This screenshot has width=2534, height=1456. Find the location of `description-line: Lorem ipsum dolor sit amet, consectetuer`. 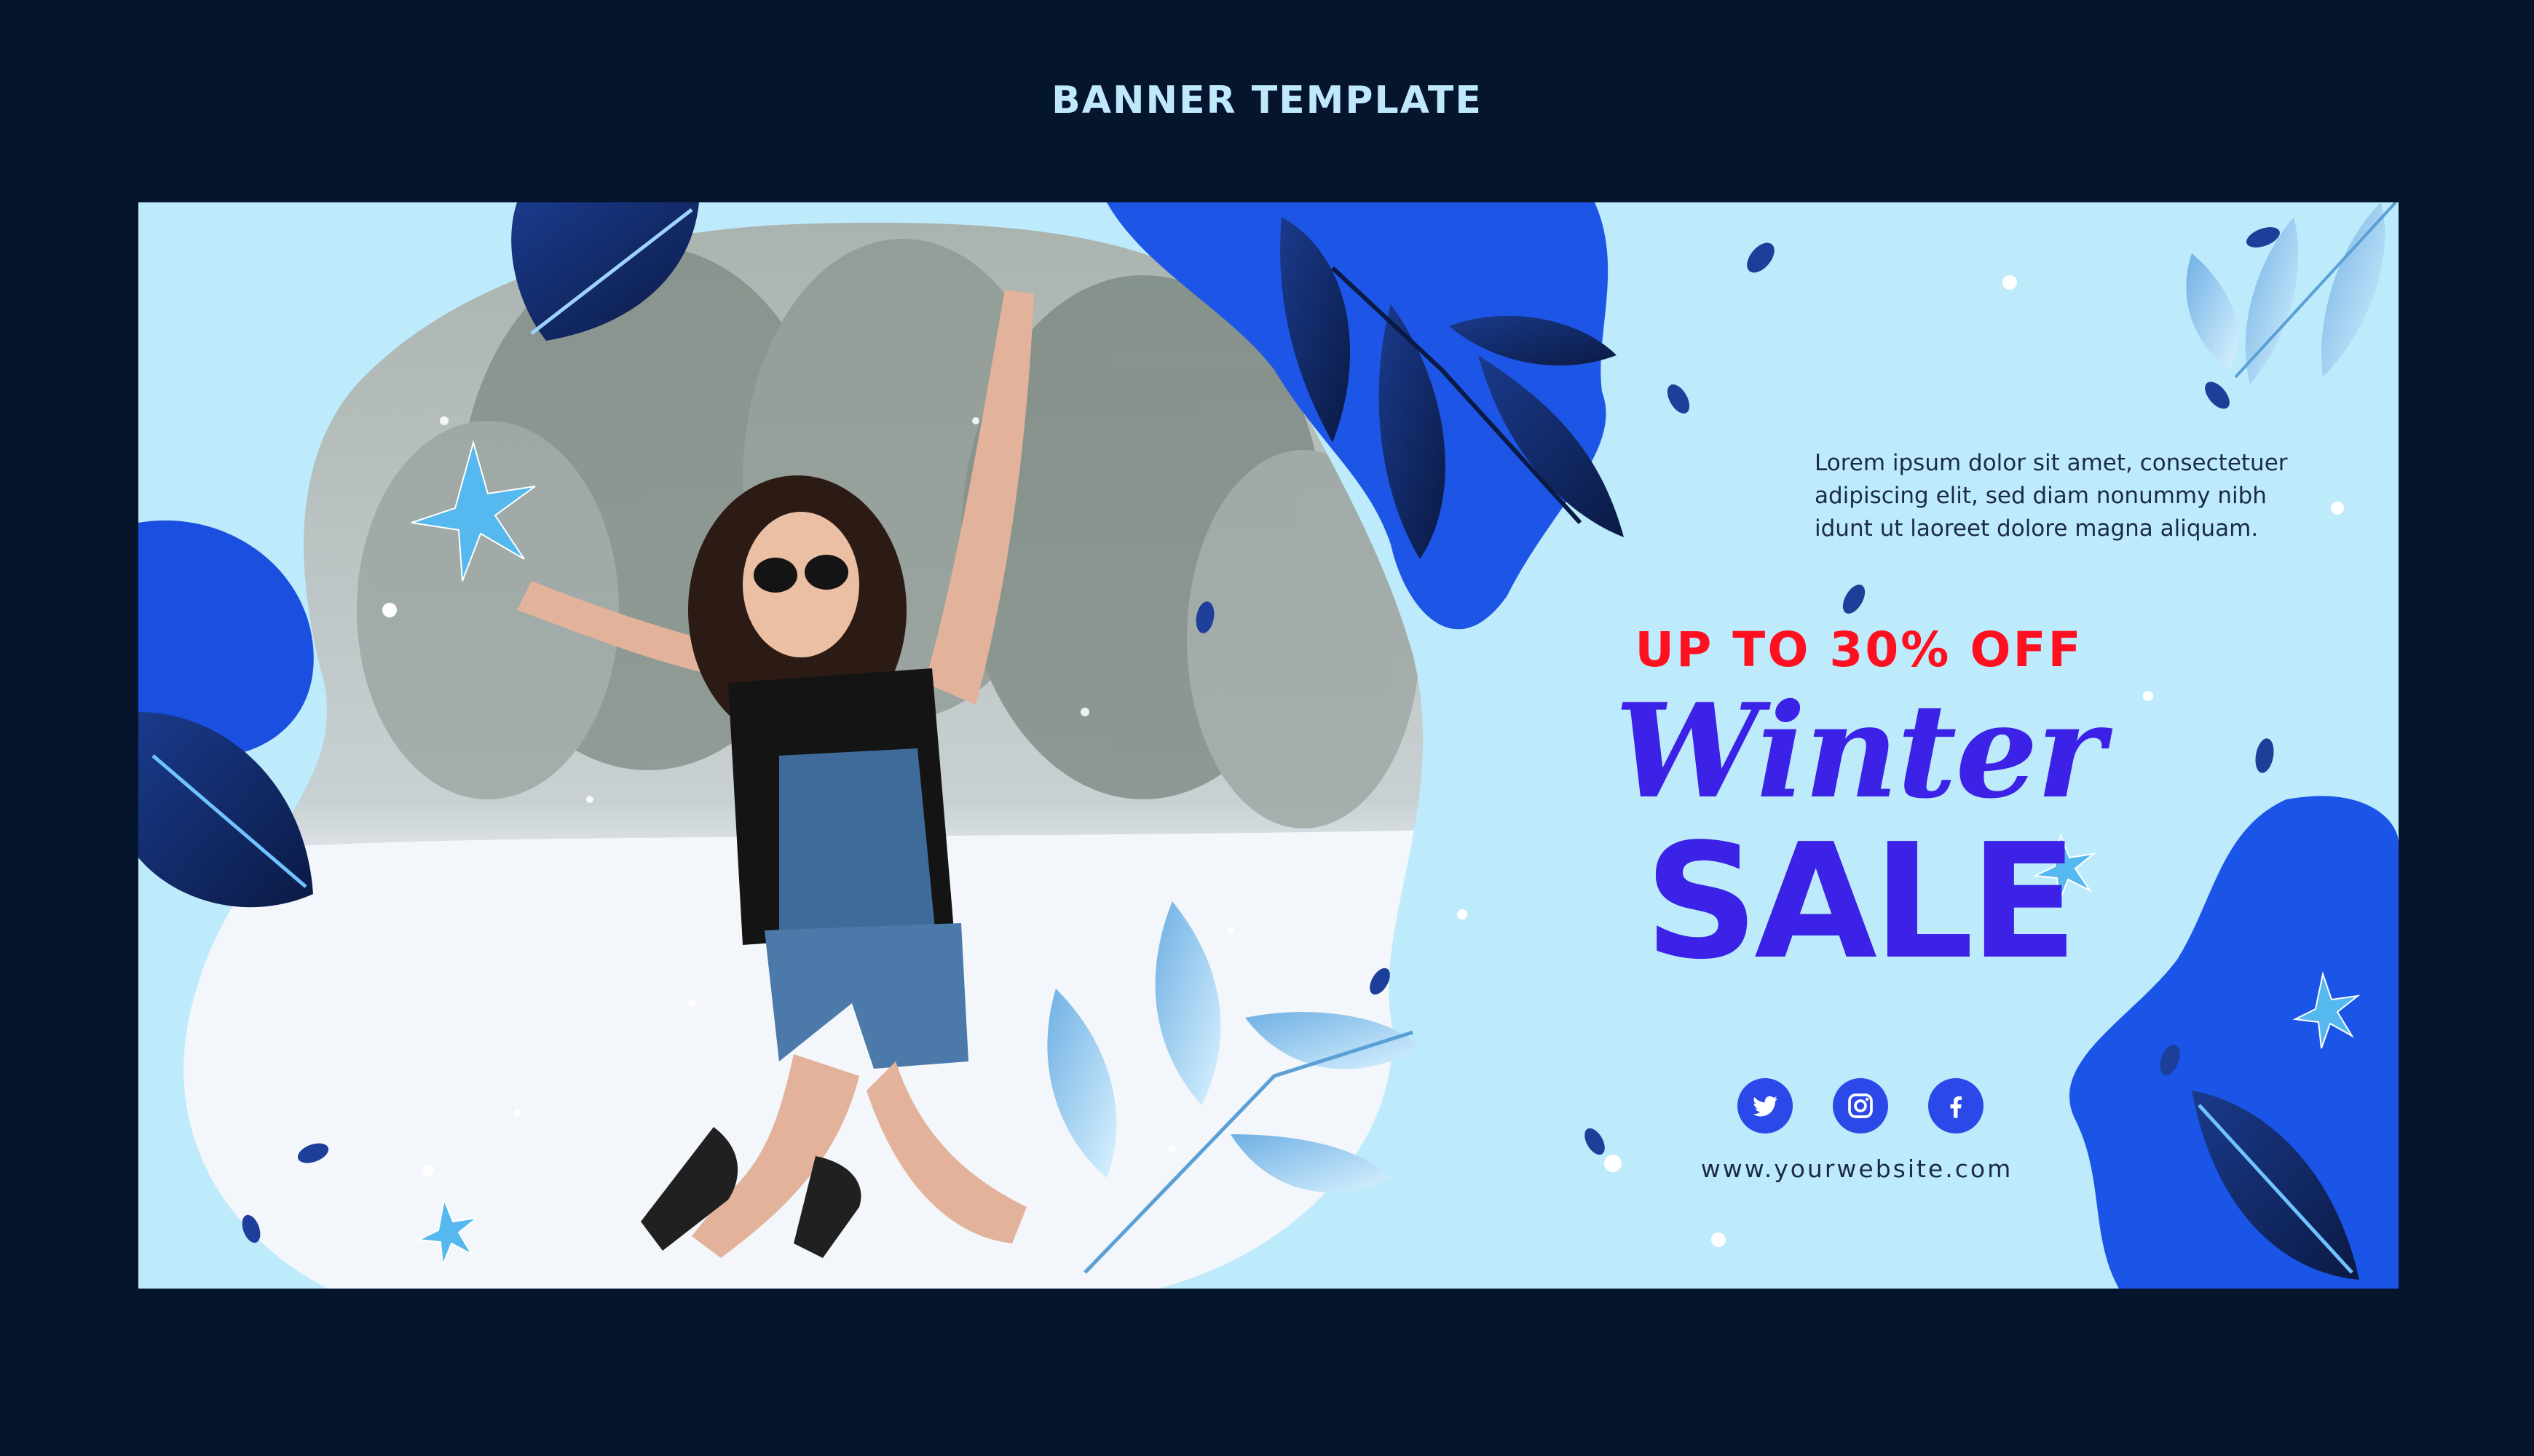

description-line: Lorem ipsum dolor sit amet, consectetuer is located at coordinates (2051, 463).